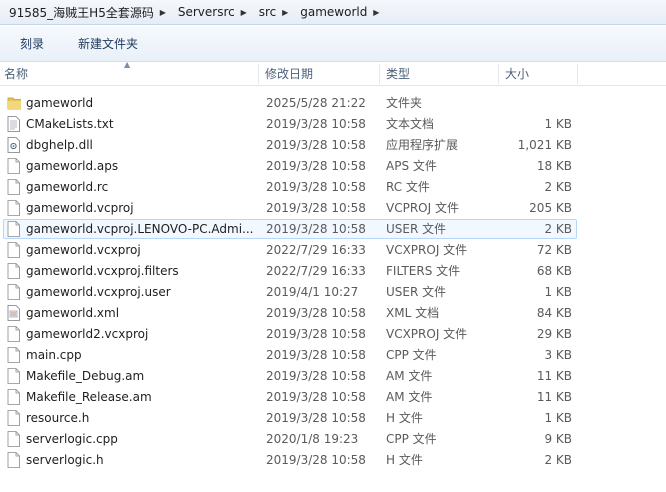  What do you see at coordinates (558, 355) in the screenshot?
I see `file-size: 3 KB` at bounding box center [558, 355].